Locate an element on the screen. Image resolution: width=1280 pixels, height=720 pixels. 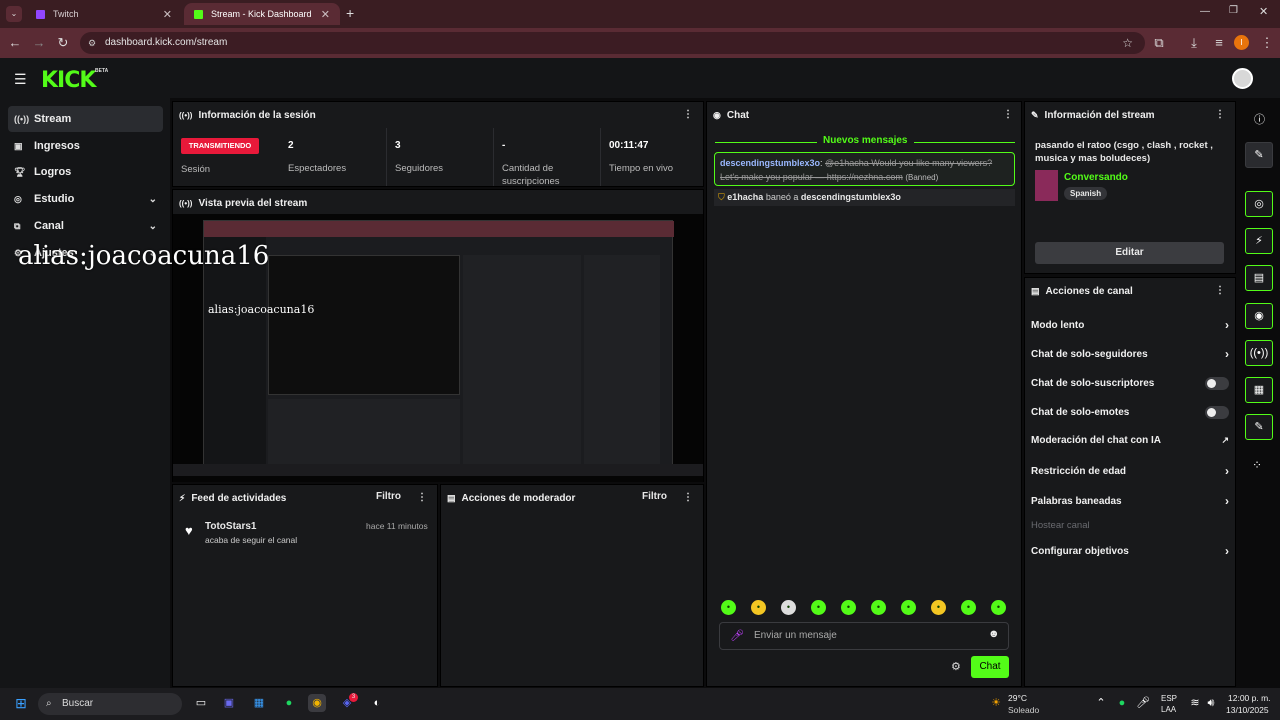
chat-input: 🎤︎ Enviar un mensaje ☻ is located at coordinates (864, 636).